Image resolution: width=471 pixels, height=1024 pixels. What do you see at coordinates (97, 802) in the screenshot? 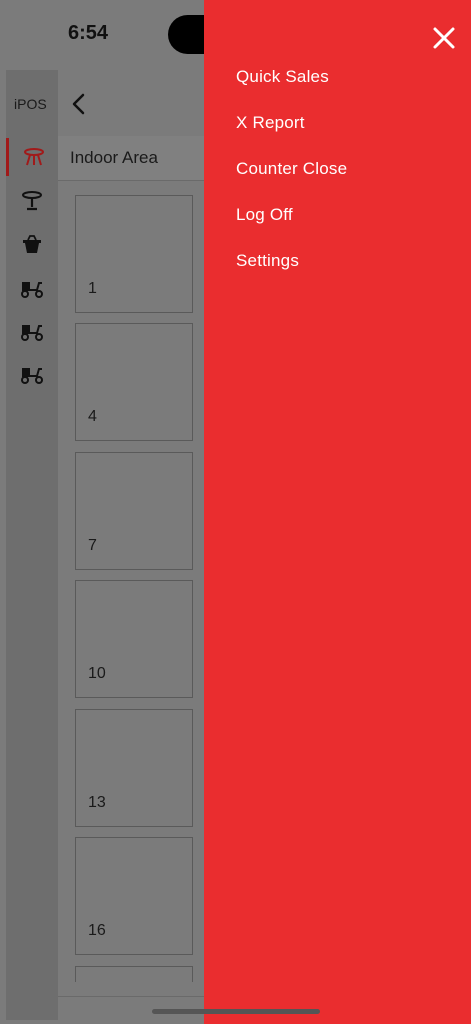
I see `table-number: 13` at bounding box center [97, 802].